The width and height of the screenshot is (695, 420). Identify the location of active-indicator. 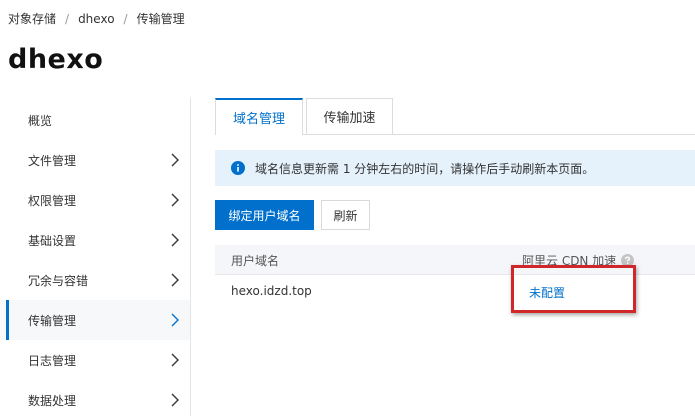
(7, 320).